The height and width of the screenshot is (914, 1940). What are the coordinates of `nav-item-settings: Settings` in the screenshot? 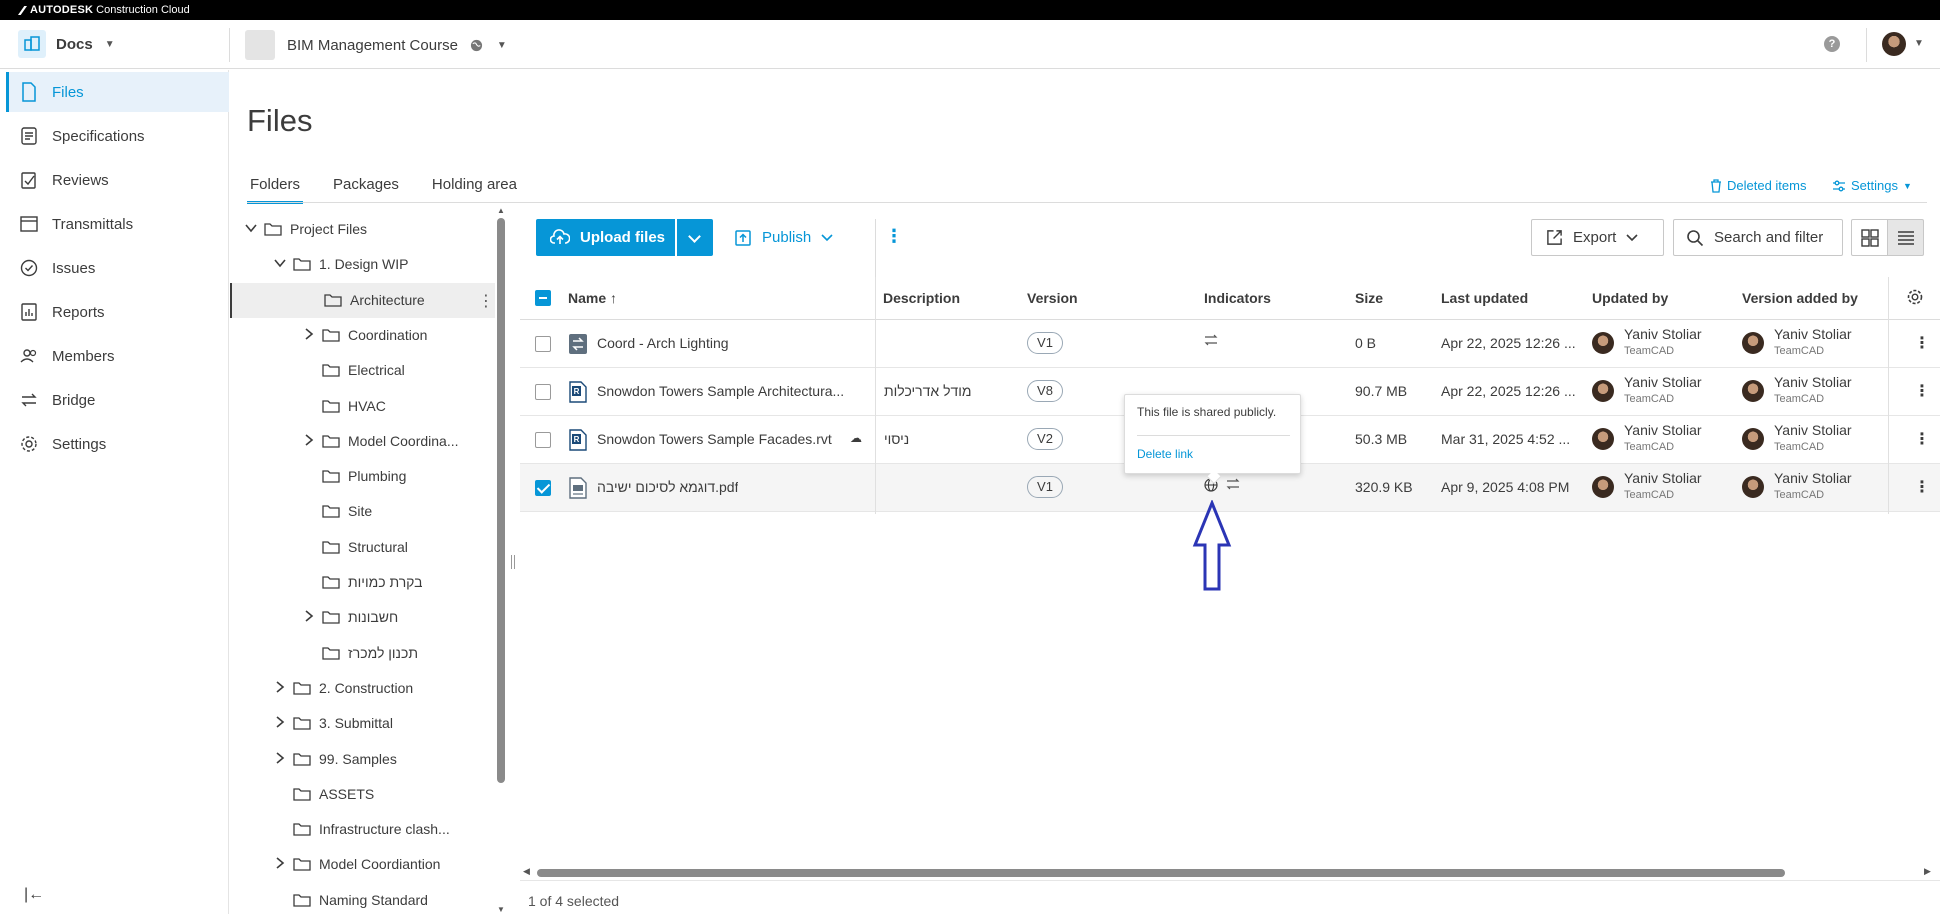 It's located at (117, 444).